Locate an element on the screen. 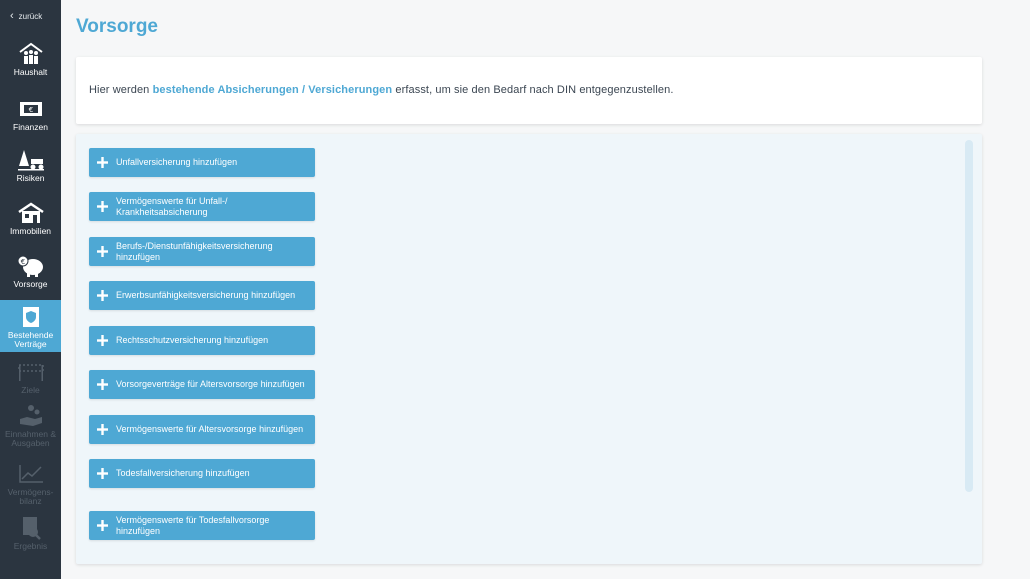 The image size is (1030, 579). info-prefix: Hier werden is located at coordinates (121, 90).